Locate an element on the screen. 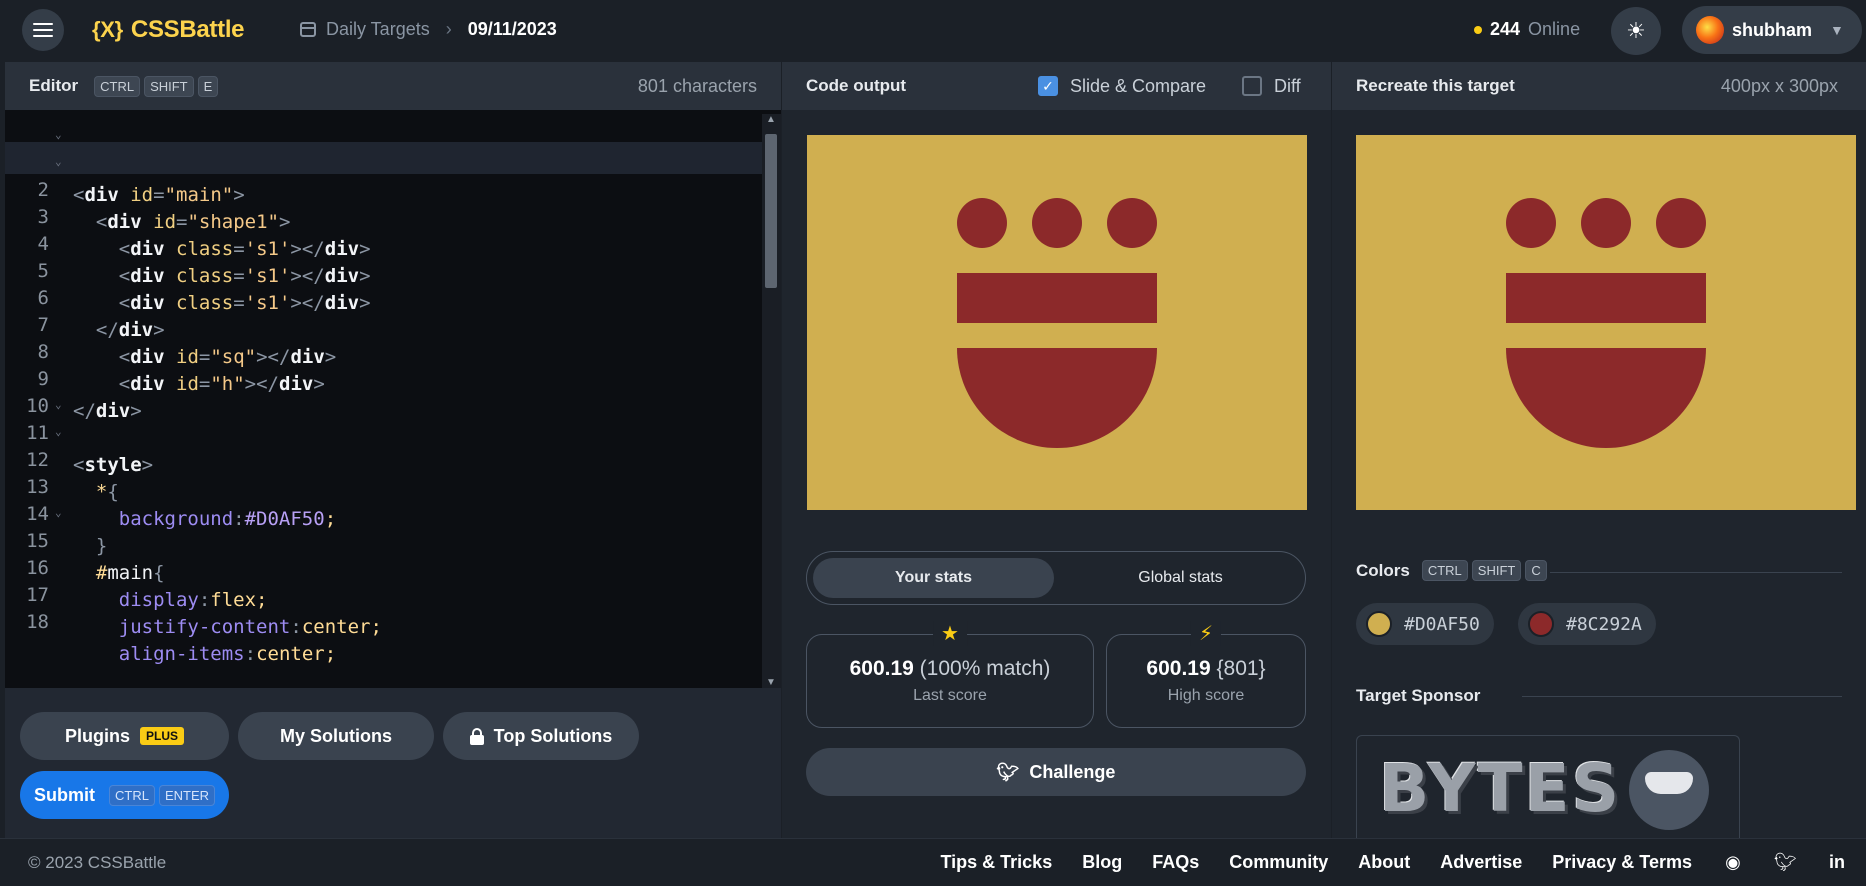 The image size is (1866, 886). color-swatch: #D0AF50 is located at coordinates (1425, 624).